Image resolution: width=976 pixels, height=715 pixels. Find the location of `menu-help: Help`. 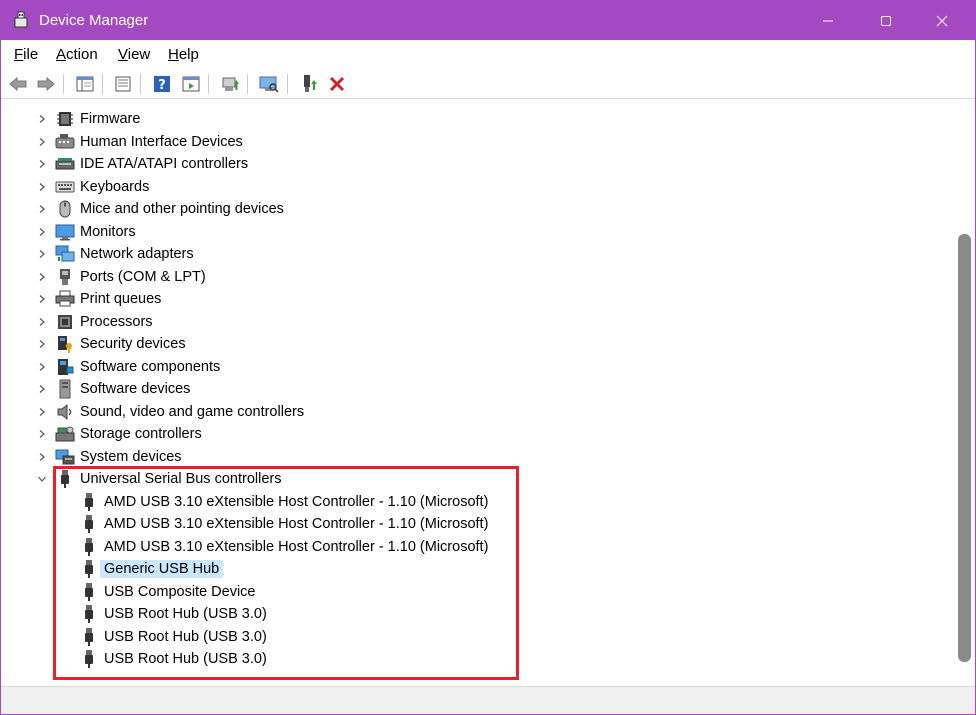

menu-help: Help is located at coordinates (183, 54).